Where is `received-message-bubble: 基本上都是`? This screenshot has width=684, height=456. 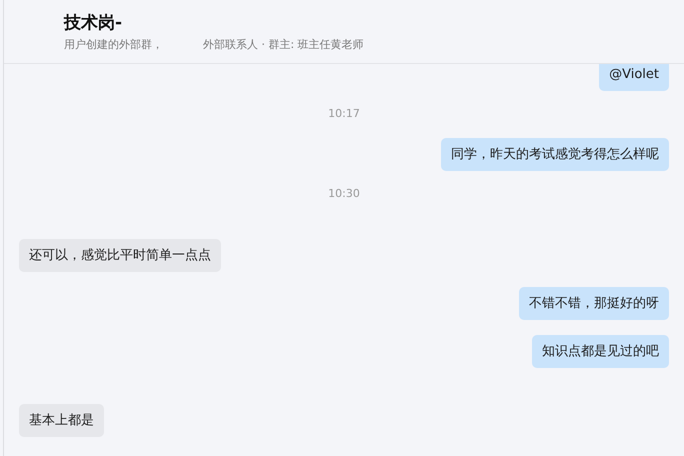
received-message-bubble: 基本上都是 is located at coordinates (61, 420).